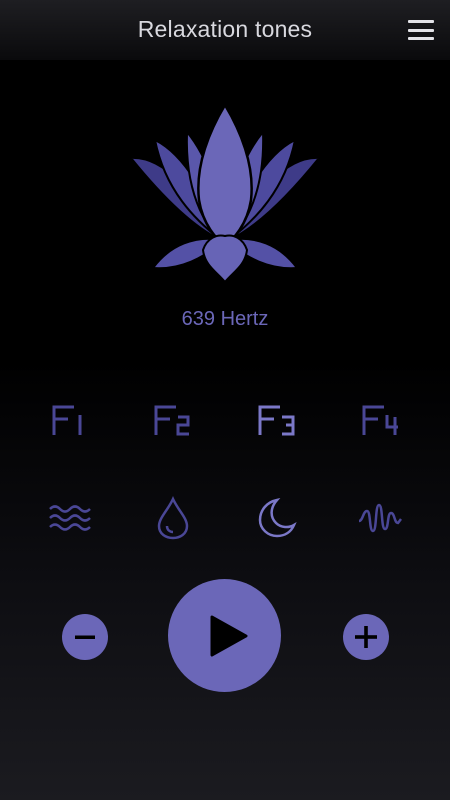 The width and height of the screenshot is (450, 800). I want to click on play-button, so click(224, 635).